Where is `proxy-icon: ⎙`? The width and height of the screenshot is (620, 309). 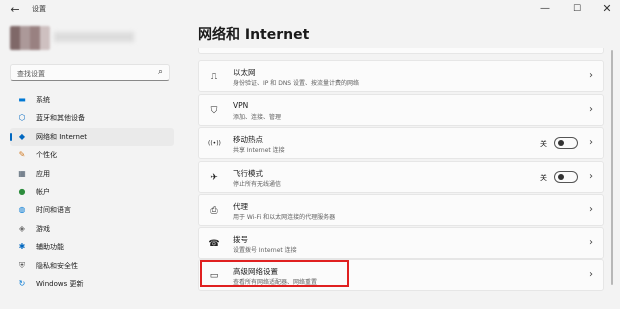
proxy-icon: ⎙ is located at coordinates (214, 211).